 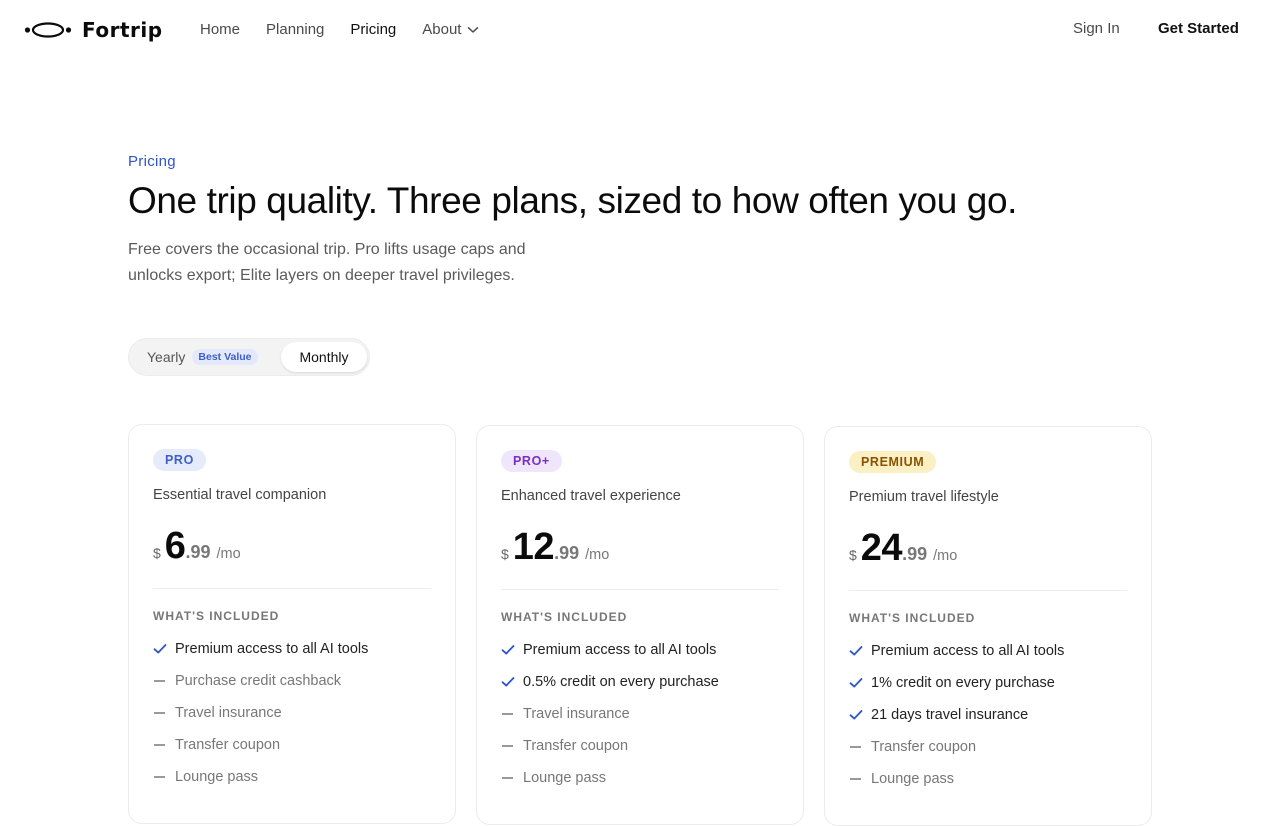 I want to click on plan-price: $6.99/mo, so click(x=292, y=546).